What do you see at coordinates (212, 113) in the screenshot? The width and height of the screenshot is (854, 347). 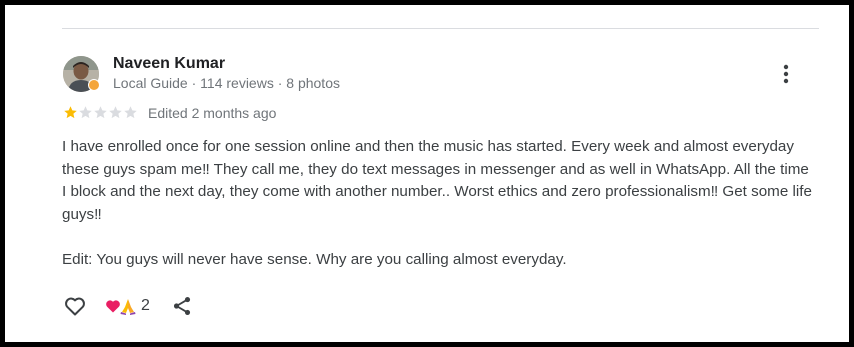 I see `edited-timestamp: Edited 2 months ago` at bounding box center [212, 113].